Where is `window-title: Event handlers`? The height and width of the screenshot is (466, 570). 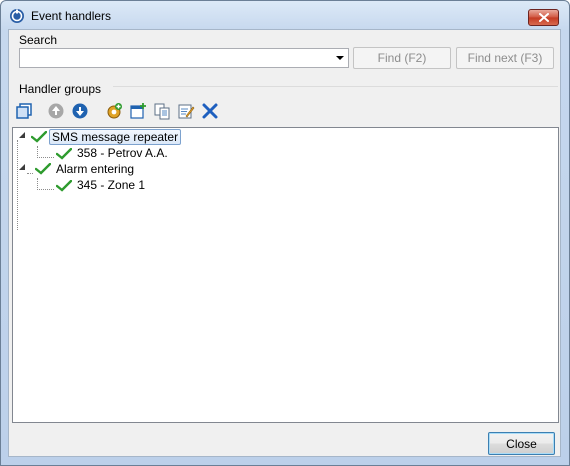
window-title: Event handlers is located at coordinates (71, 16).